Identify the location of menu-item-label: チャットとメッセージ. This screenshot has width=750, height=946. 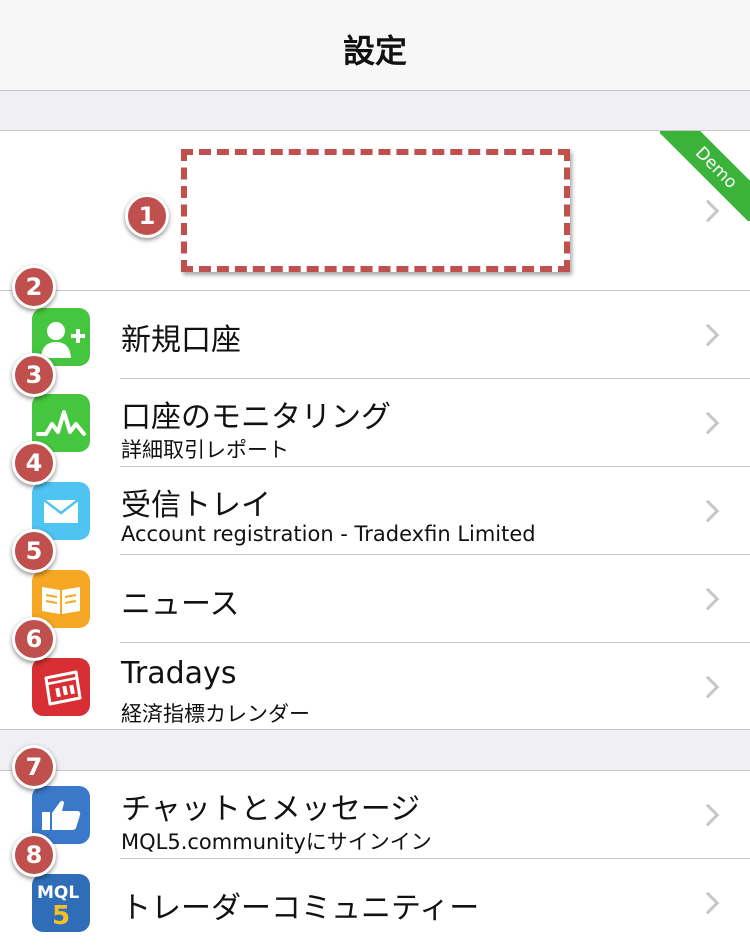
(271, 809).